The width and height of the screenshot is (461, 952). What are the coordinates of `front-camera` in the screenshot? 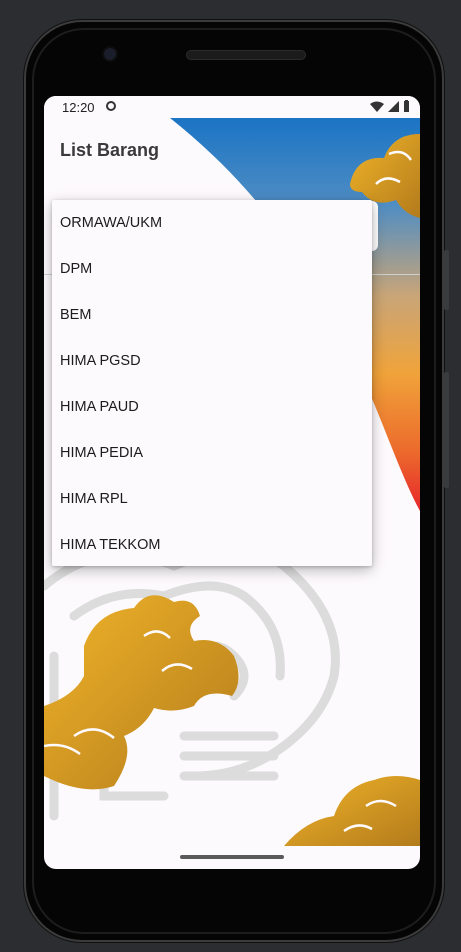 It's located at (110, 54).